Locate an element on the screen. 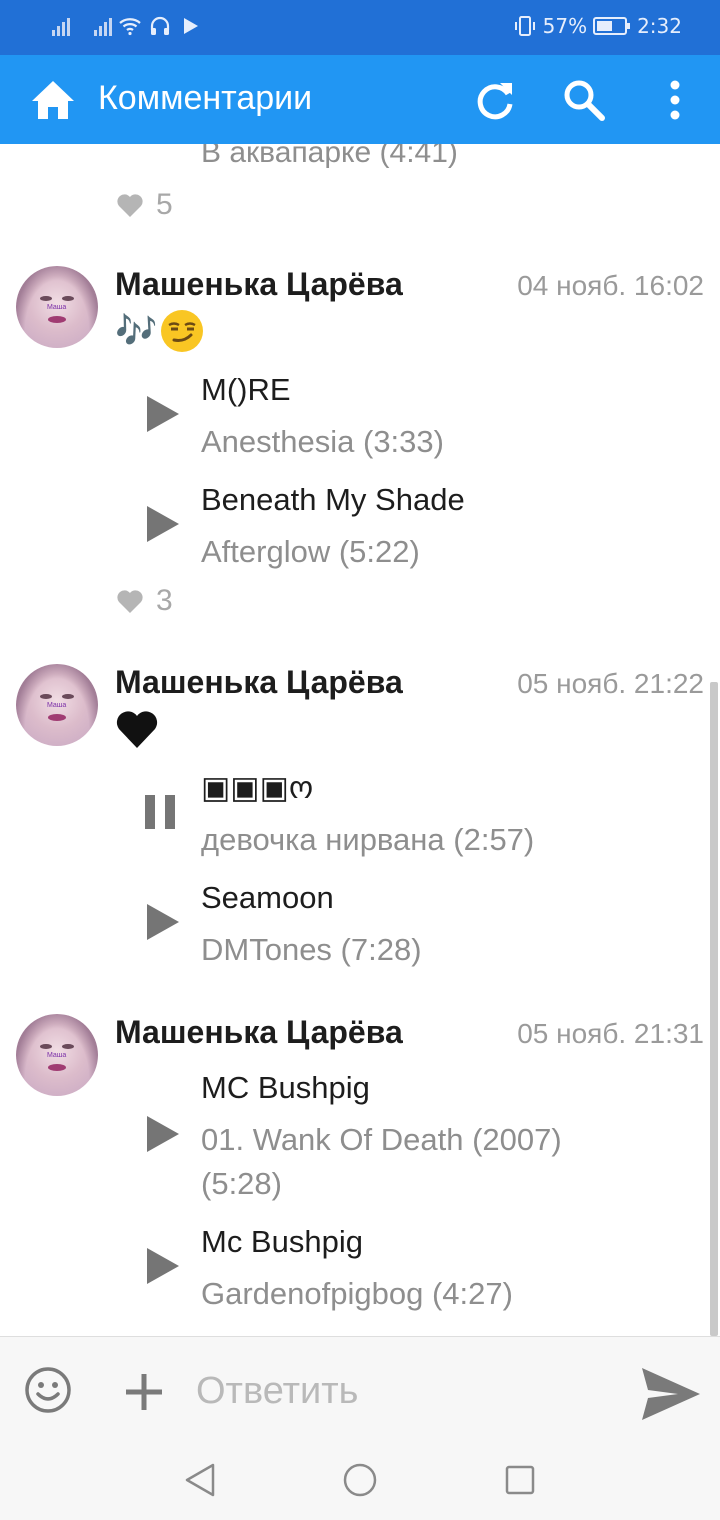 The image size is (720, 1520). vibrate-icon is located at coordinates (524, 26).